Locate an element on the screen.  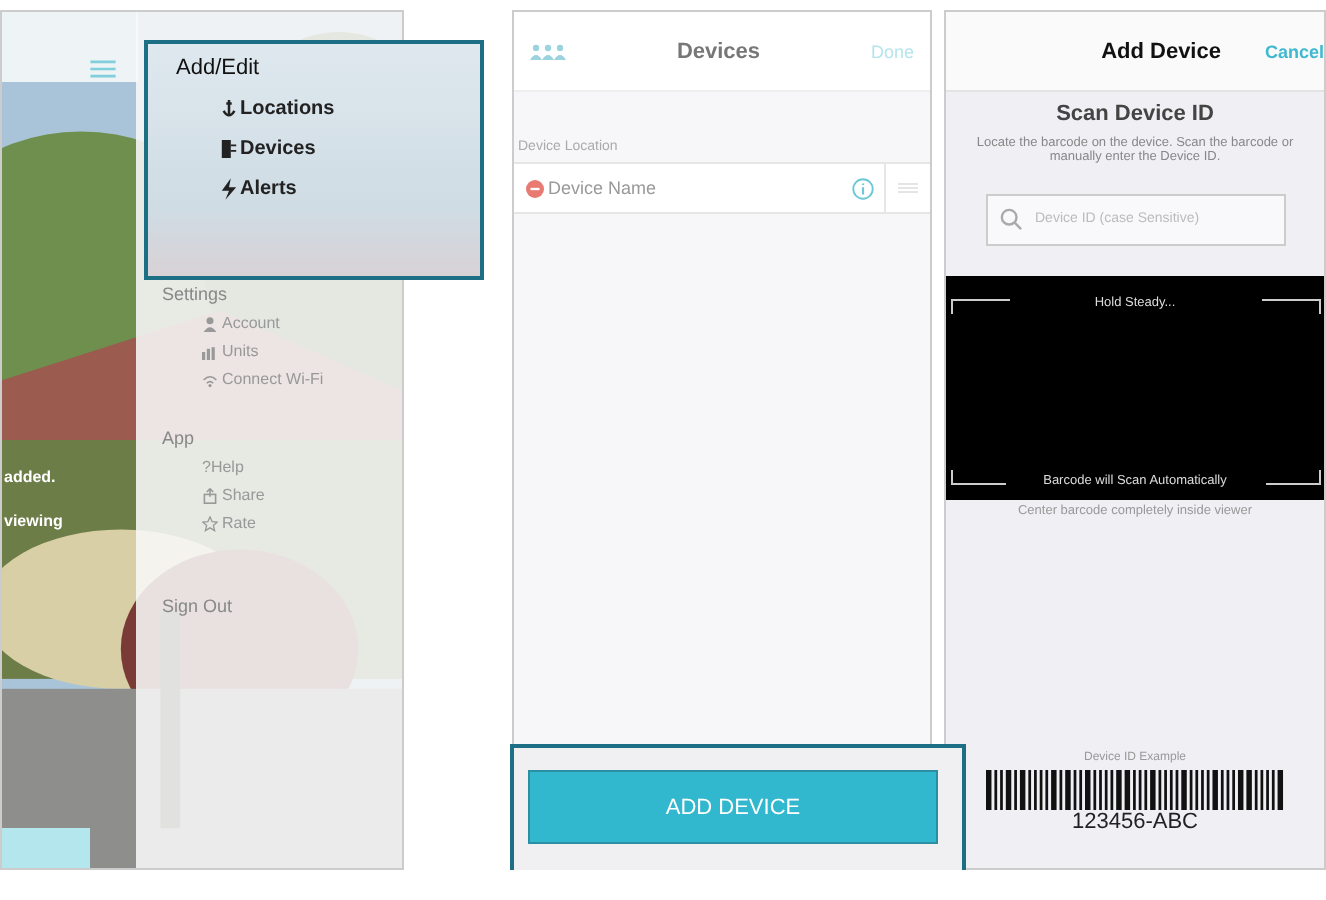
add-device-button: ADD DEVICE is located at coordinates (733, 807).